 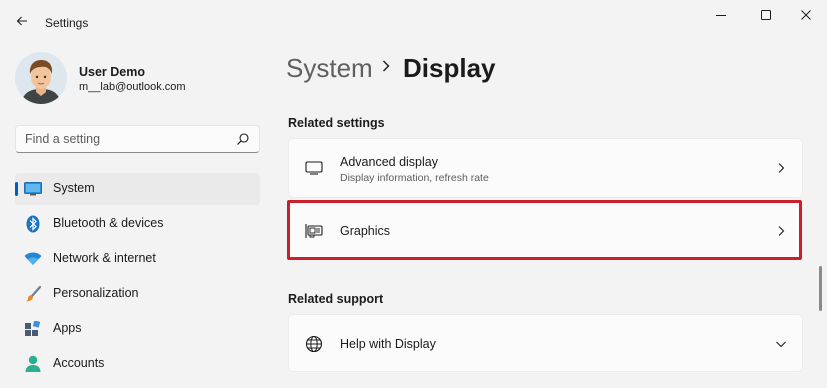 I want to click on sidebar-item-network: Network & internet, so click(x=137, y=259).